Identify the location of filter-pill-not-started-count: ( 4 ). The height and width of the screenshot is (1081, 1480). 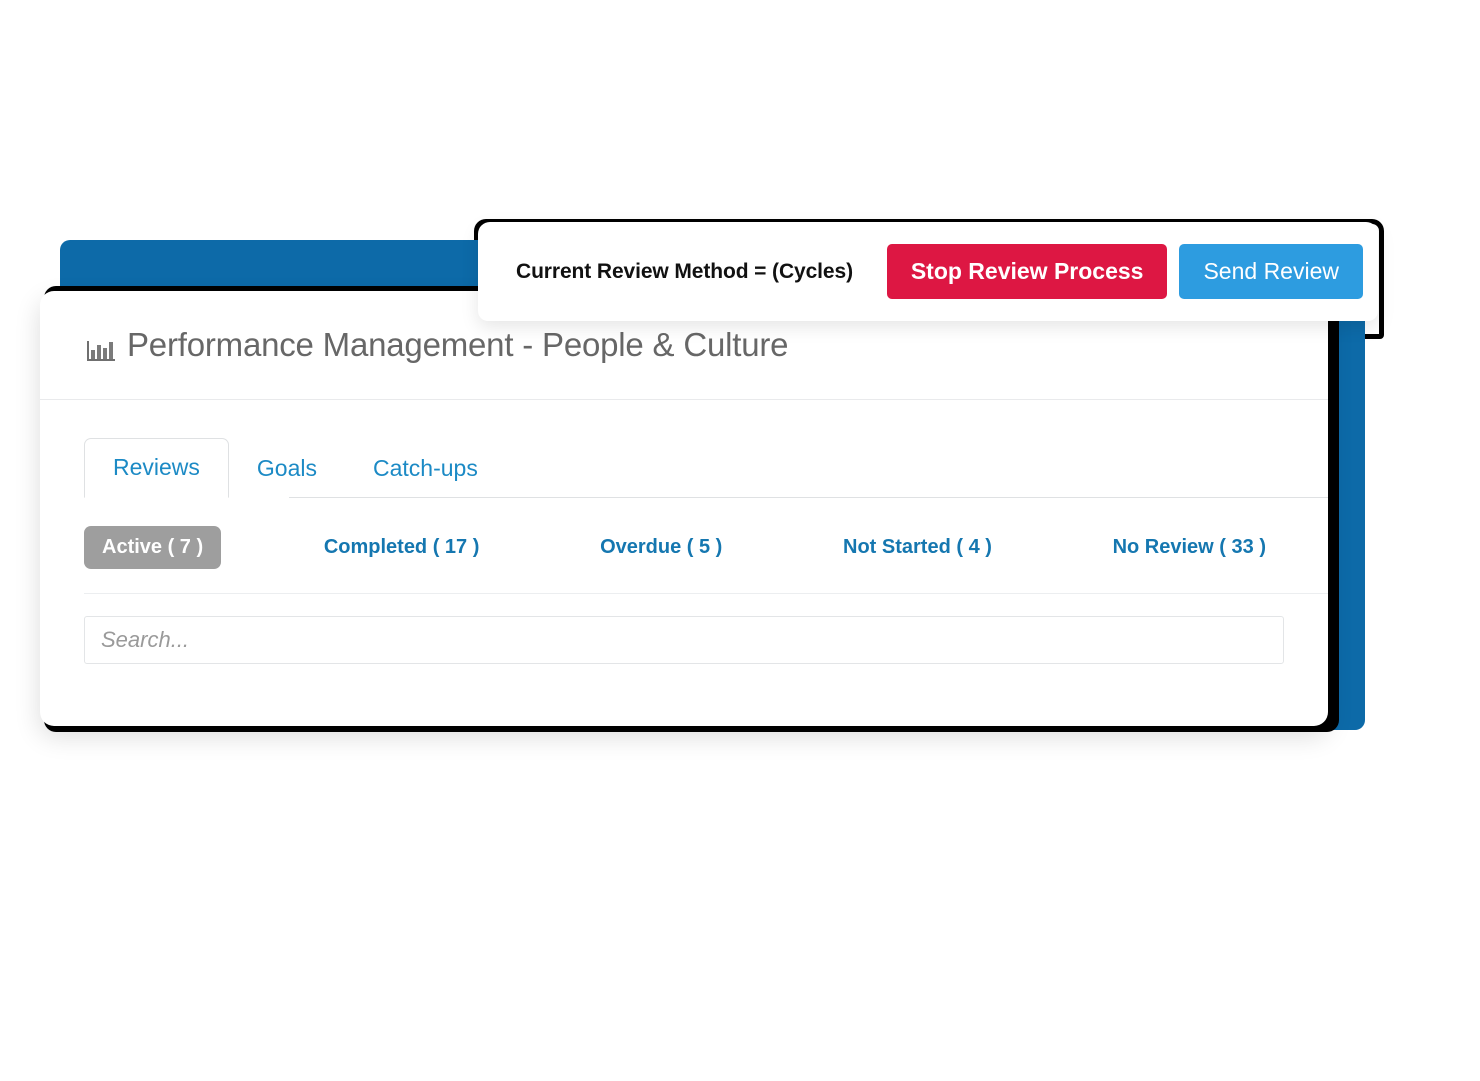
(974, 547).